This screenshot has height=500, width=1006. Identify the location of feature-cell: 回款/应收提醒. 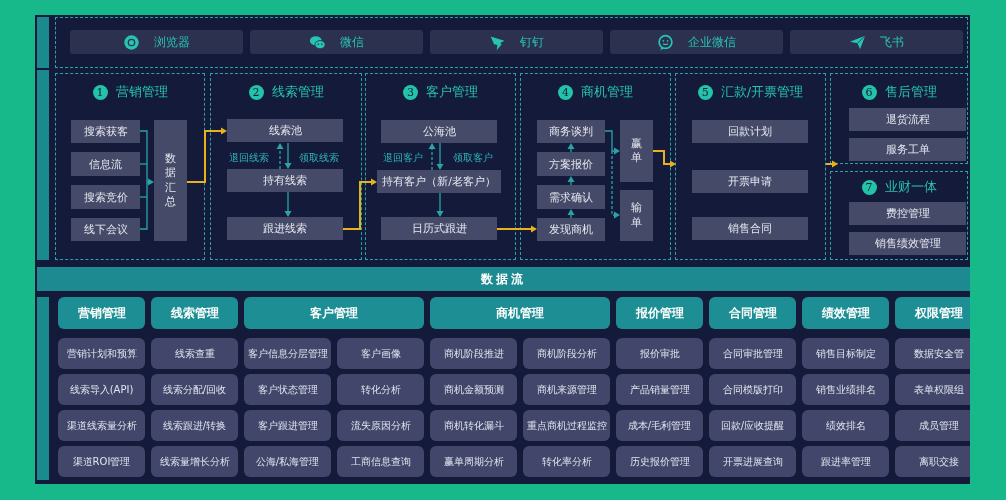
(752, 425).